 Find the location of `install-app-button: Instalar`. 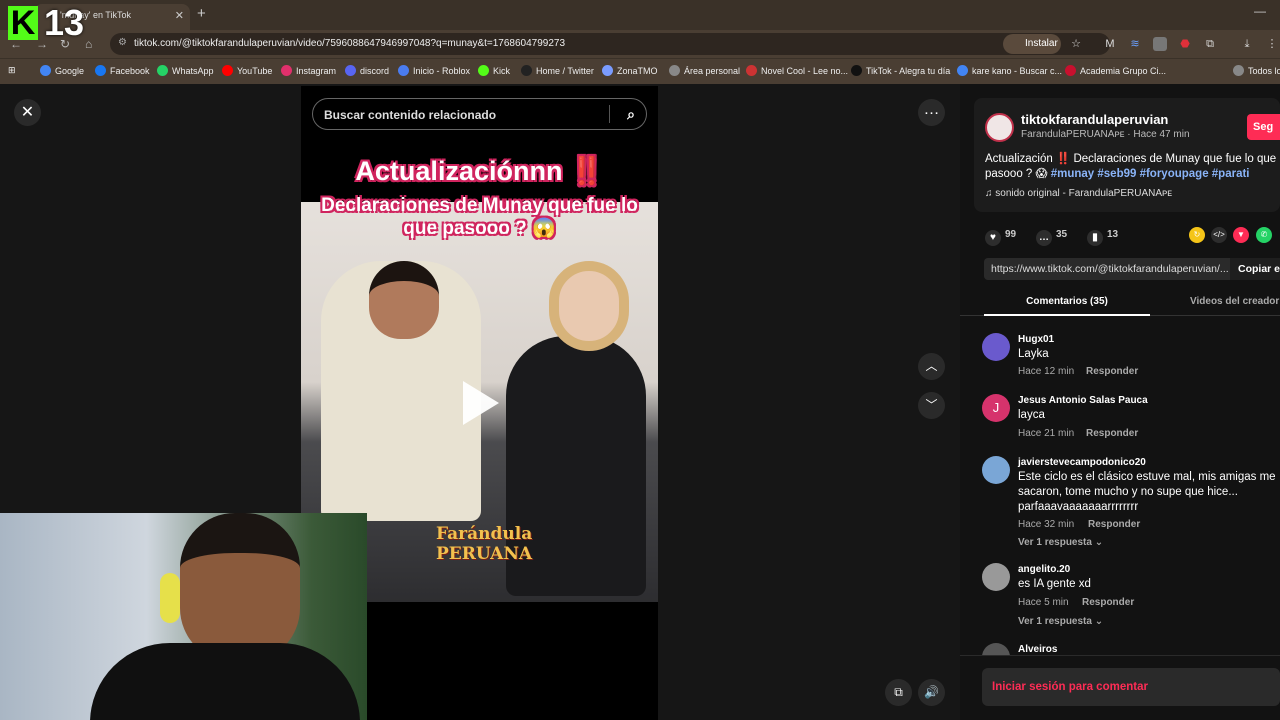

install-app-button: Instalar is located at coordinates (1032, 44).